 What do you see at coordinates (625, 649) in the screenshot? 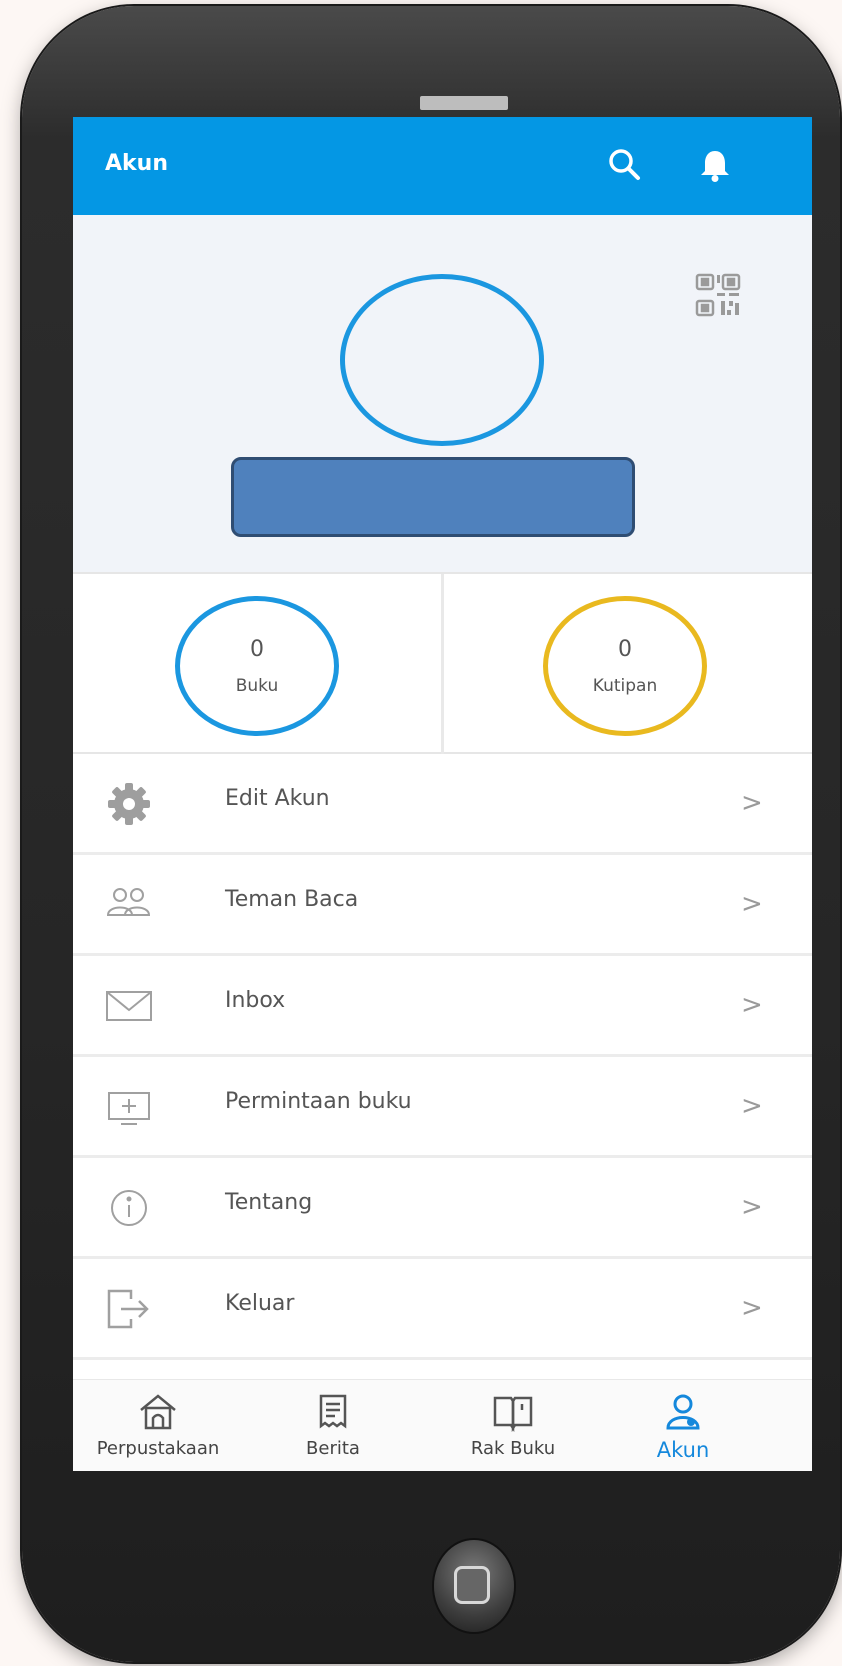
I see `stat-kutipan-value: 0` at bounding box center [625, 649].